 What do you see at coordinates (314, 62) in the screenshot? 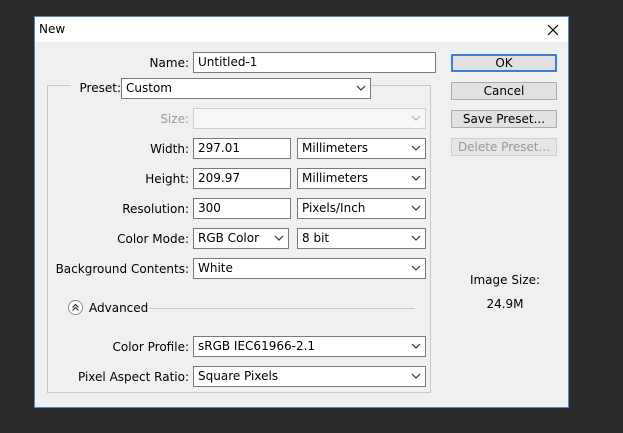
I see `name-input: Untitled-1` at bounding box center [314, 62].